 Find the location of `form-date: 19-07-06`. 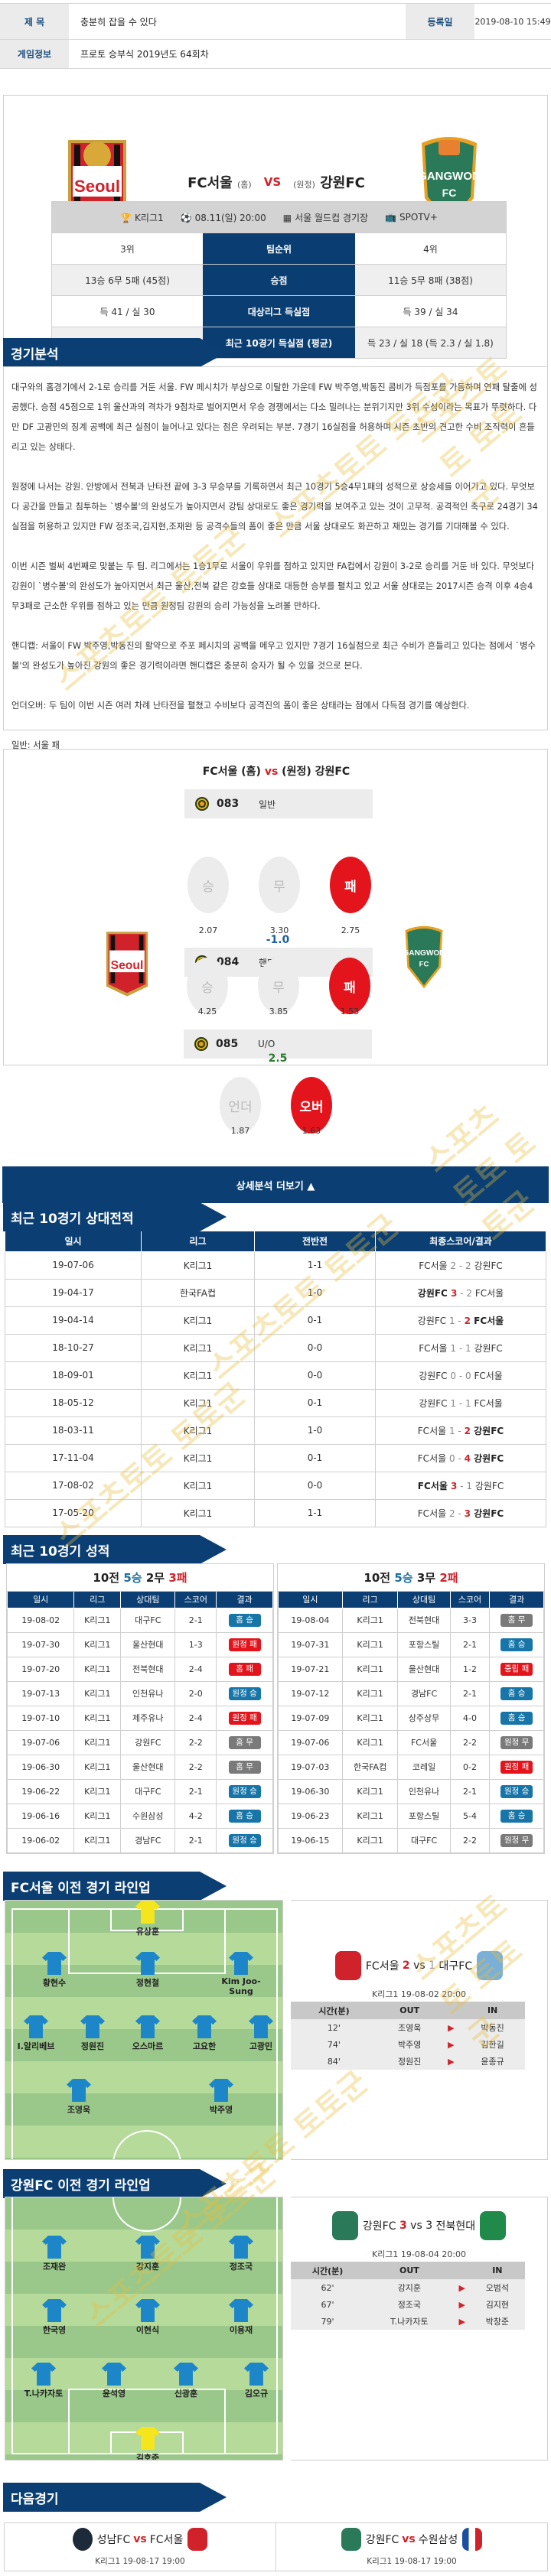

form-date: 19-07-06 is located at coordinates (40, 1742).